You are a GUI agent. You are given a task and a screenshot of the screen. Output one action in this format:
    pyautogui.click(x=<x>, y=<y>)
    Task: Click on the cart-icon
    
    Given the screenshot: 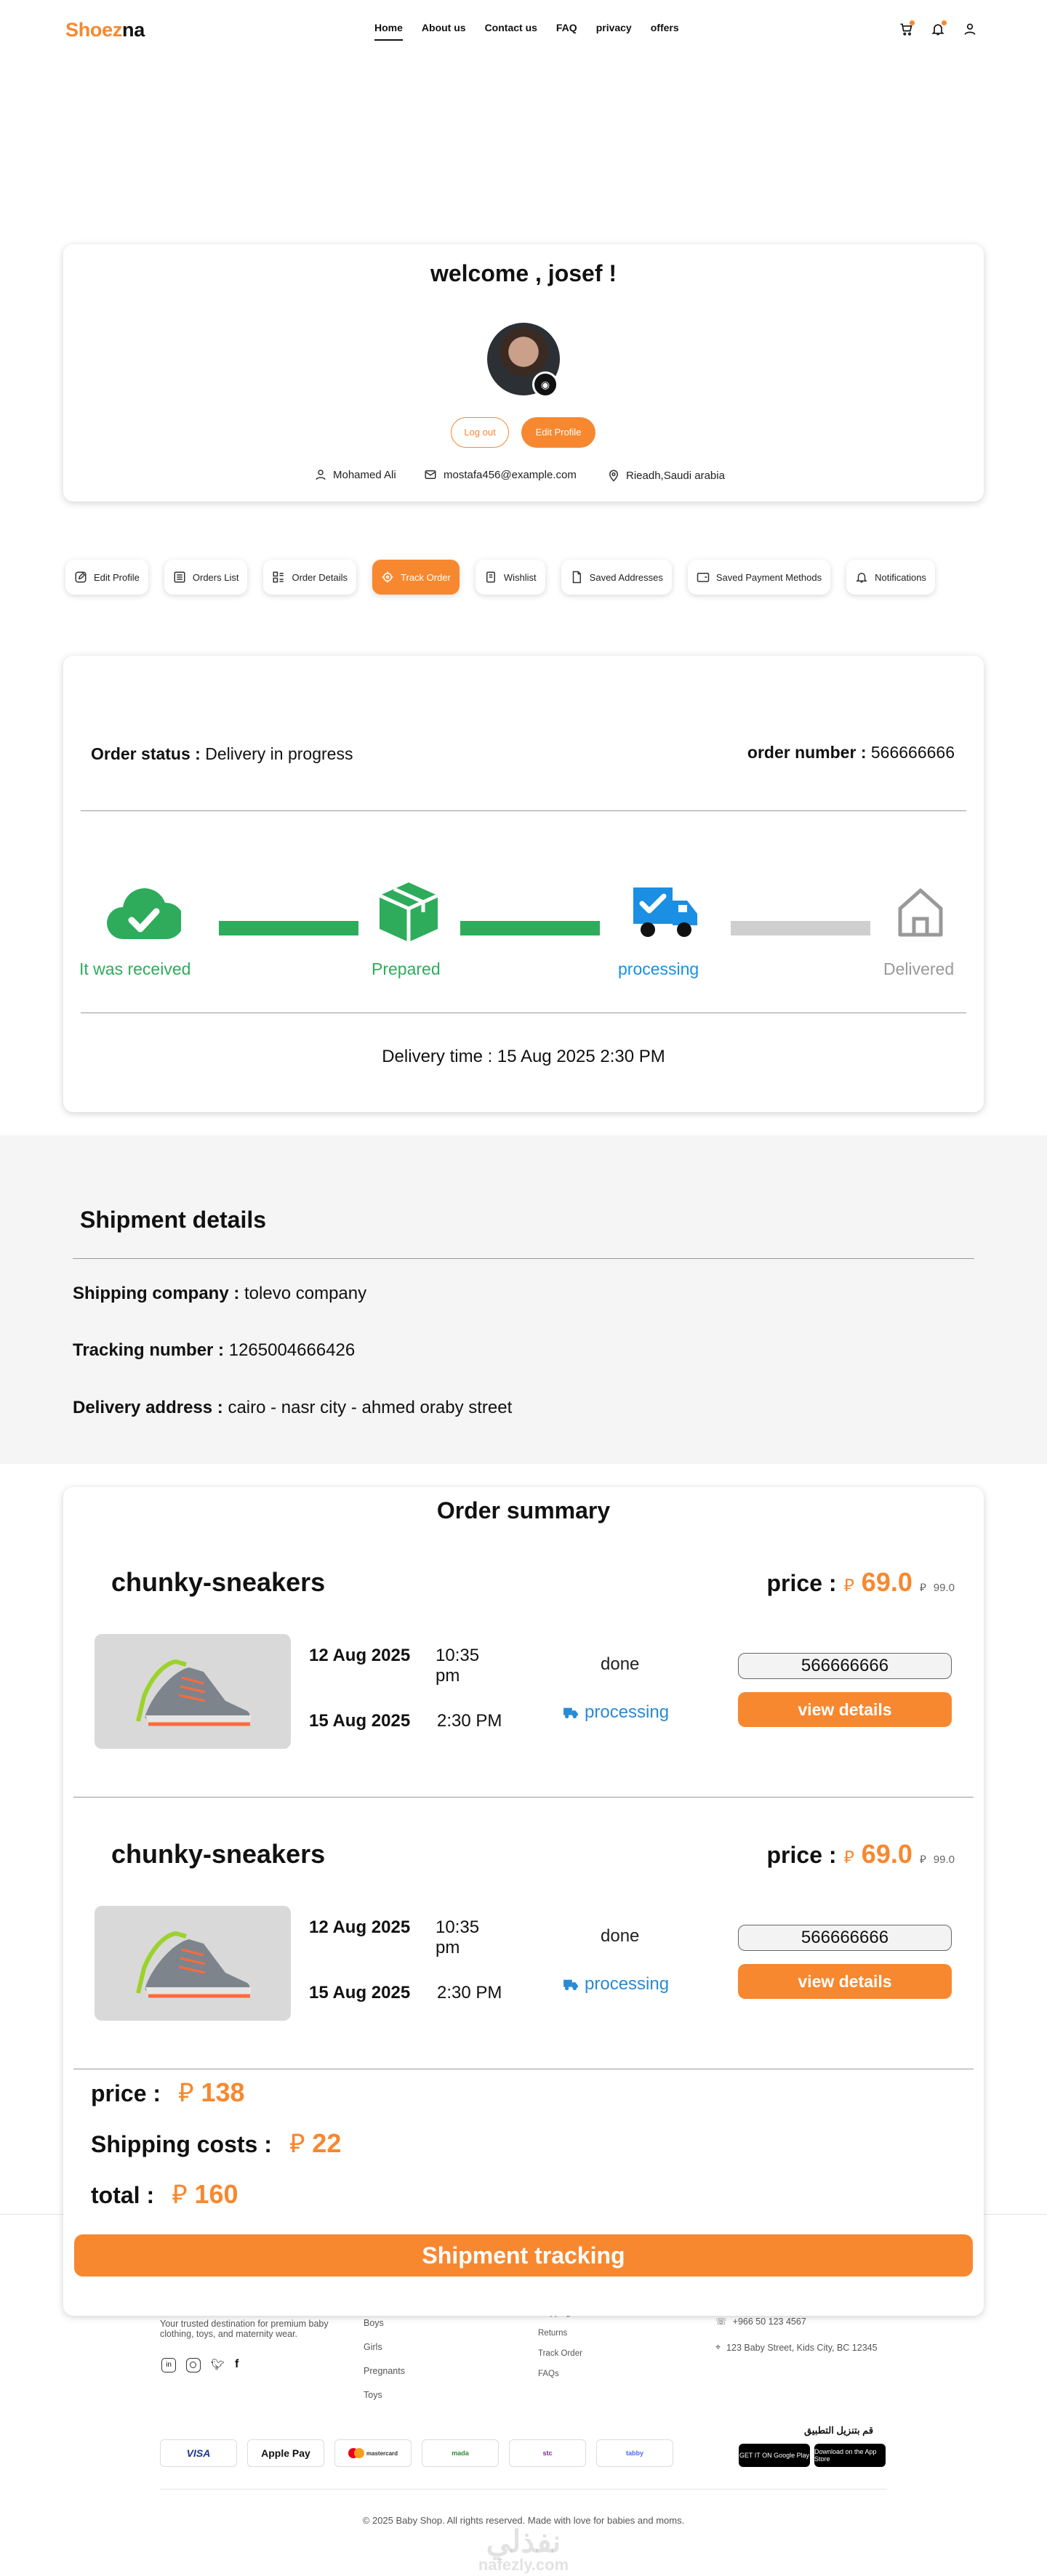 What is the action you would take?
    pyautogui.click(x=907, y=28)
    